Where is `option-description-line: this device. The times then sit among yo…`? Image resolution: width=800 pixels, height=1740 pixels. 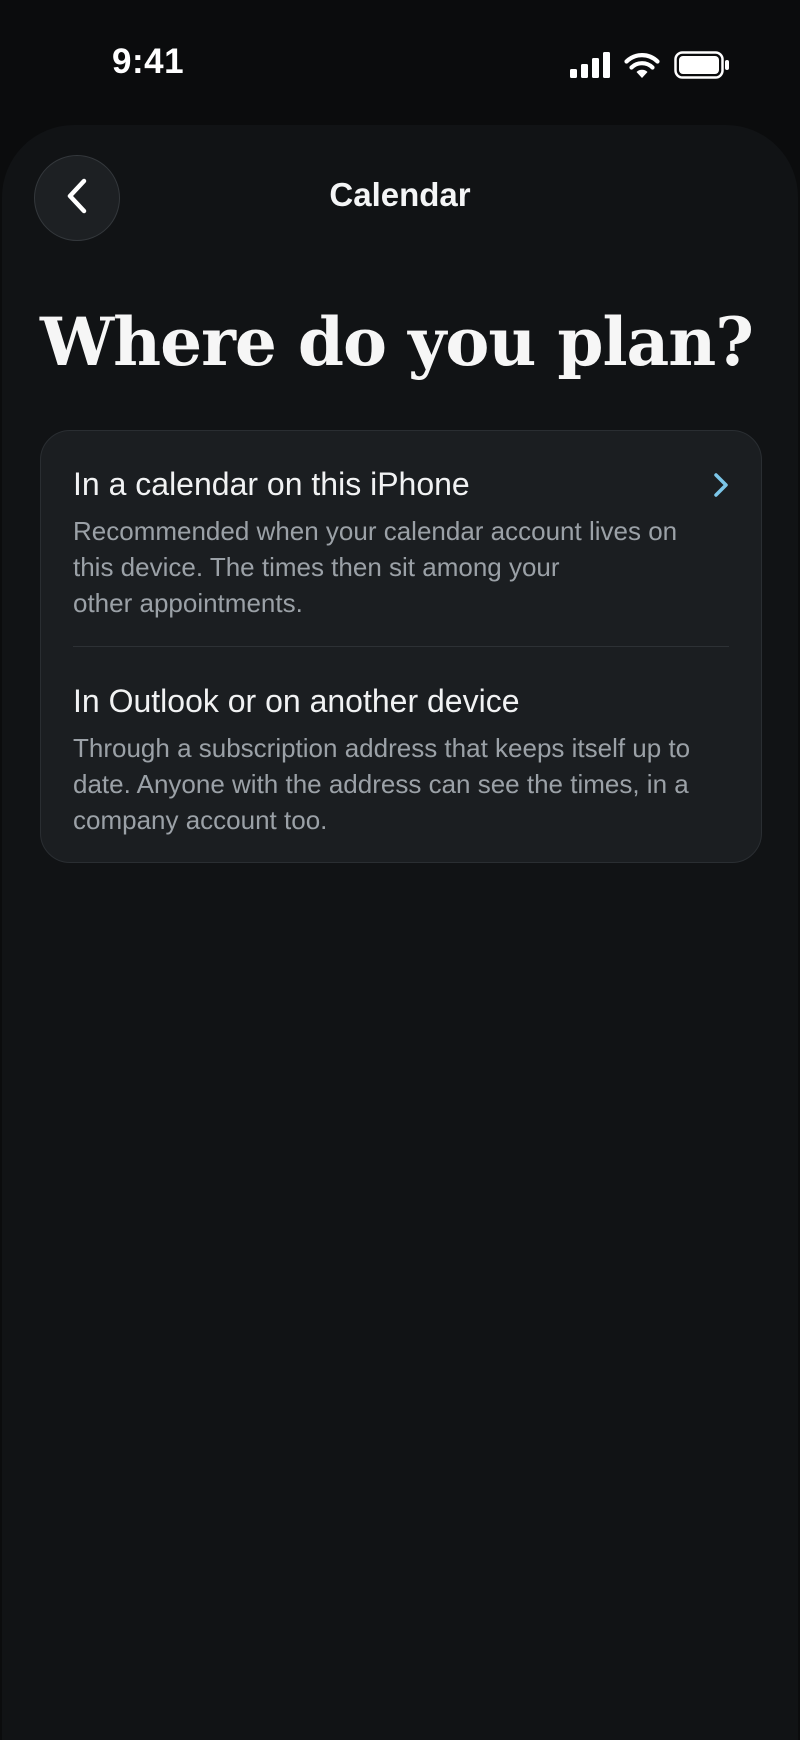
option-description-line: this device. The times then sit among yo… is located at coordinates (316, 567).